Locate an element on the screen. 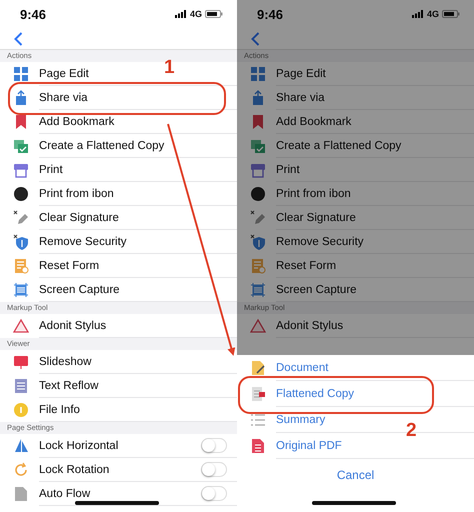 The image size is (474, 512). menu-item: Page Edit is located at coordinates (375, 74).